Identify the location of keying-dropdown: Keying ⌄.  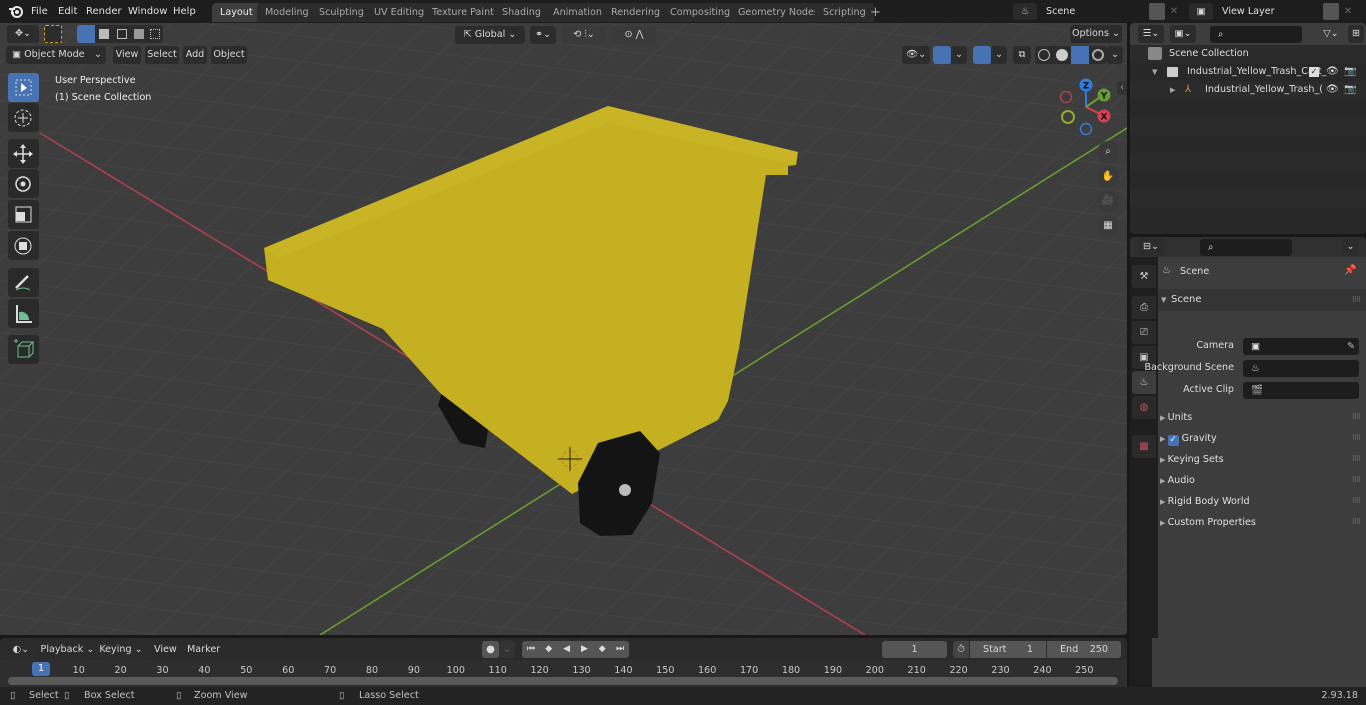
(121, 650).